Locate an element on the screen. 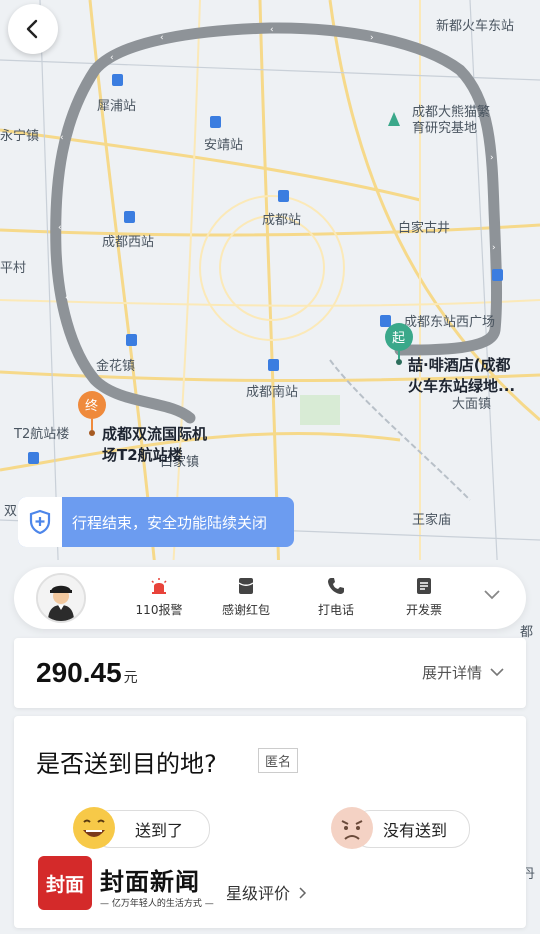  sad-face-icon is located at coordinates (352, 828).